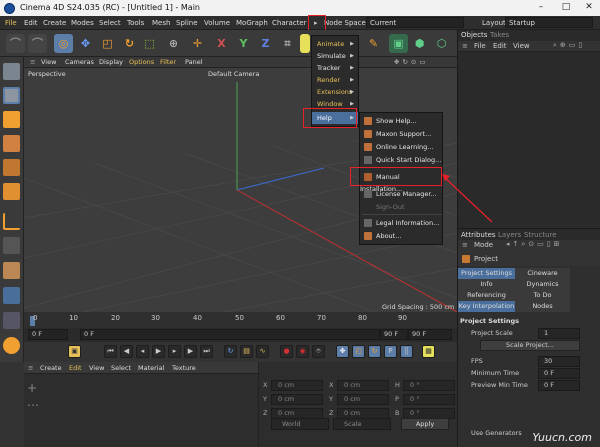  Describe the element at coordinates (549, 22) in the screenshot. I see `layout-select: Startup` at that location.